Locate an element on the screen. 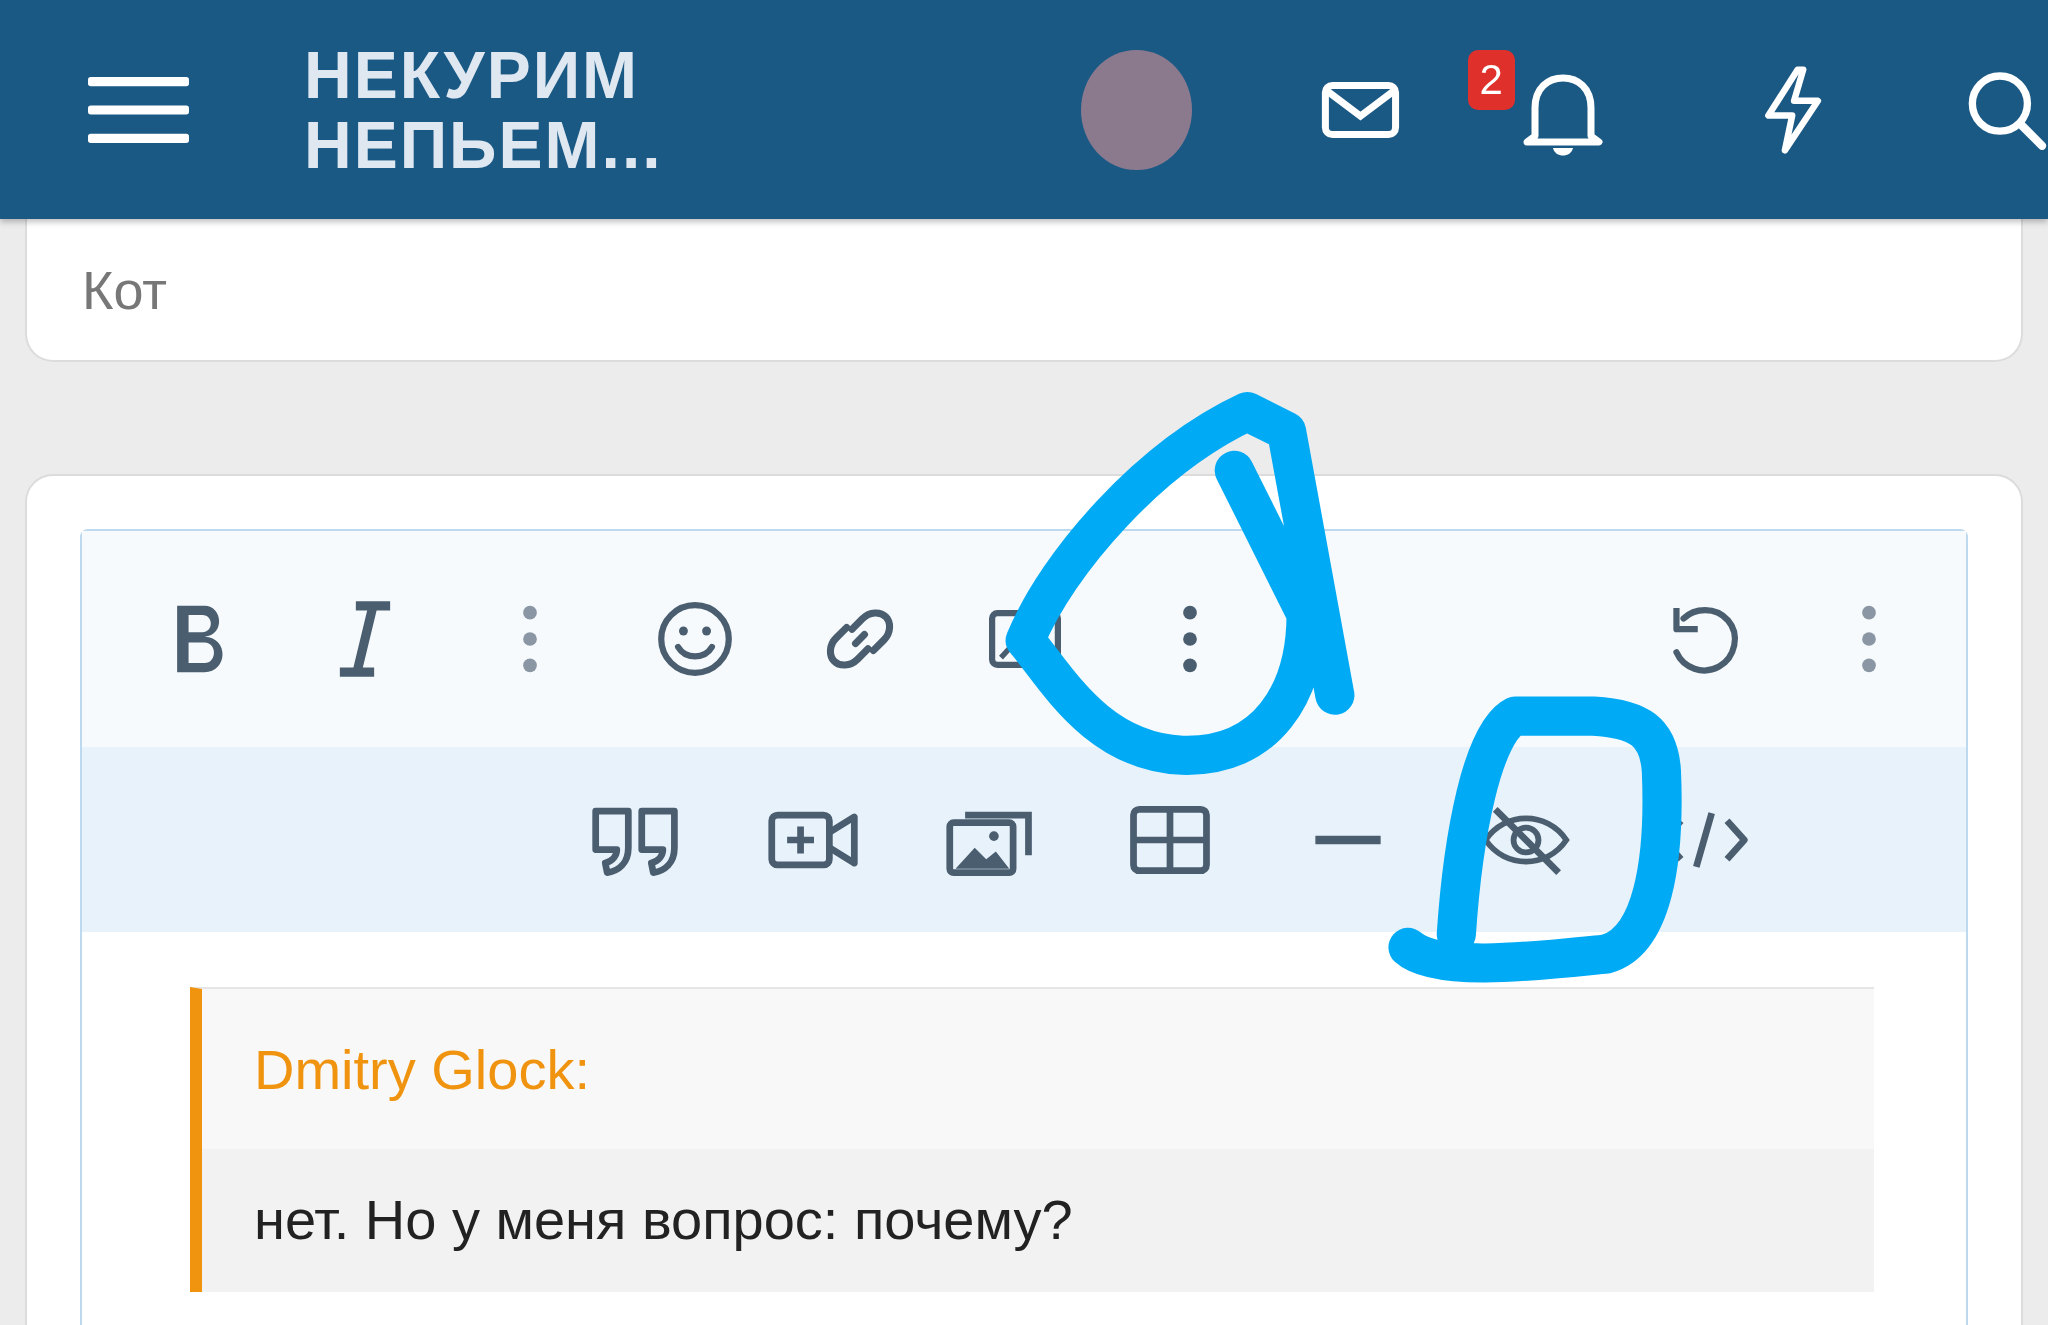 The height and width of the screenshot is (1325, 2048). post-text: Кот is located at coordinates (125, 289).